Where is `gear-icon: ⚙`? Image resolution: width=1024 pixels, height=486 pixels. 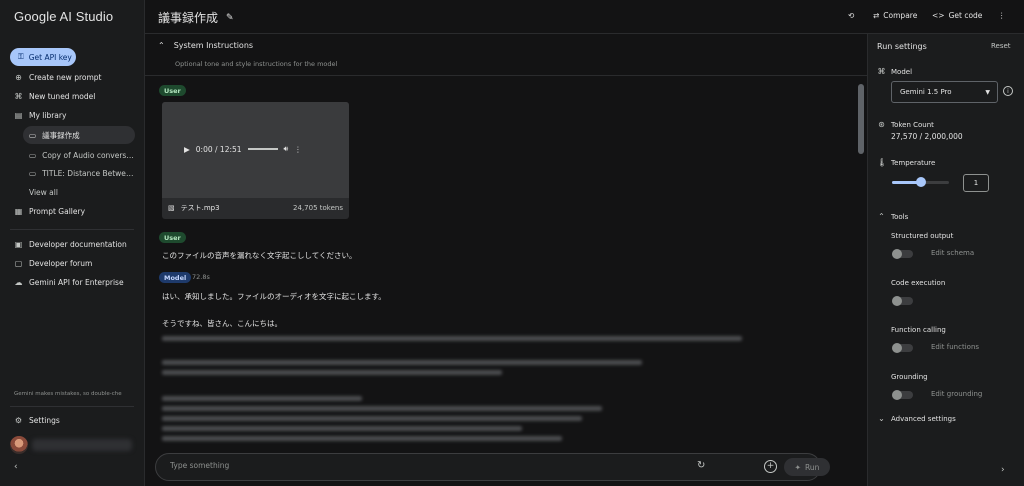
gear-icon: ⚙ is located at coordinates (18, 420).